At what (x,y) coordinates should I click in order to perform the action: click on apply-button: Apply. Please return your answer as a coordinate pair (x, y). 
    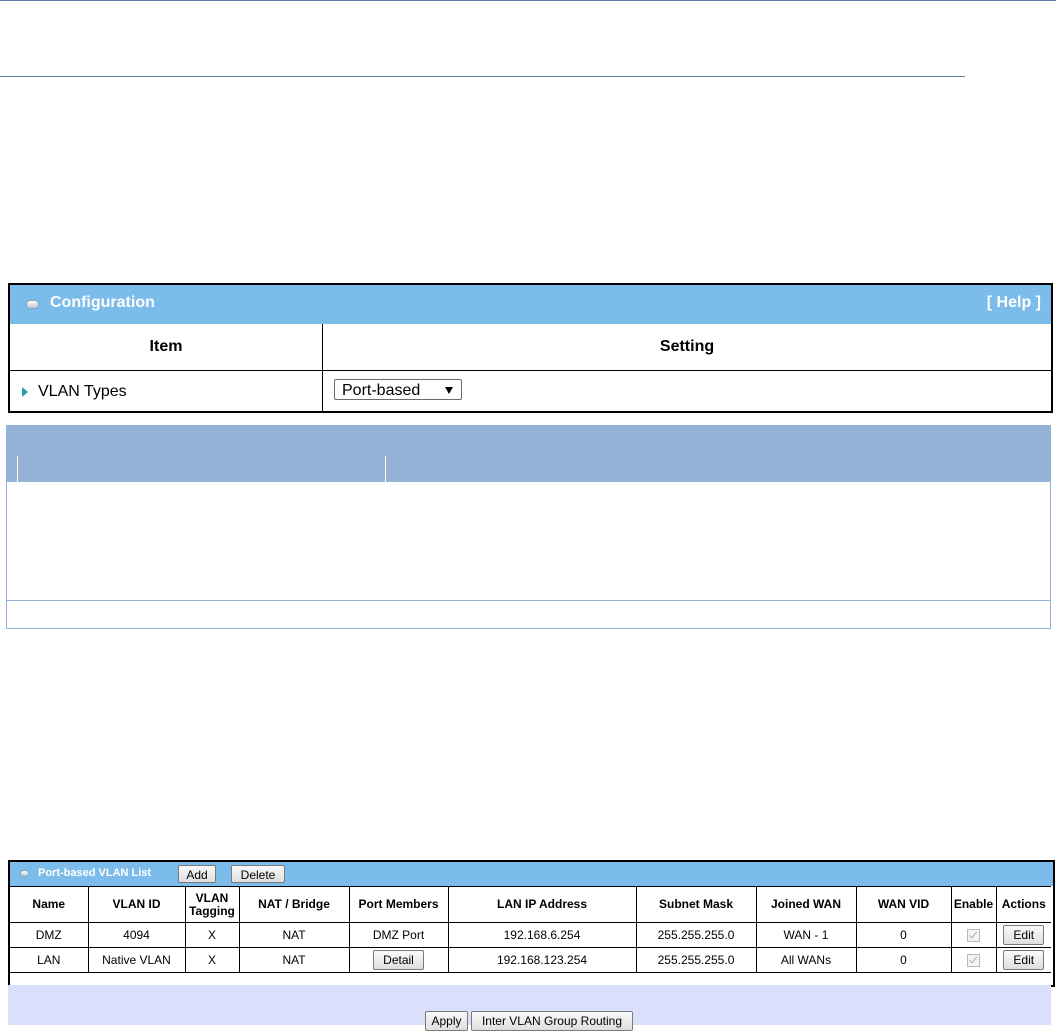
    Looking at the image, I should click on (446, 1021).